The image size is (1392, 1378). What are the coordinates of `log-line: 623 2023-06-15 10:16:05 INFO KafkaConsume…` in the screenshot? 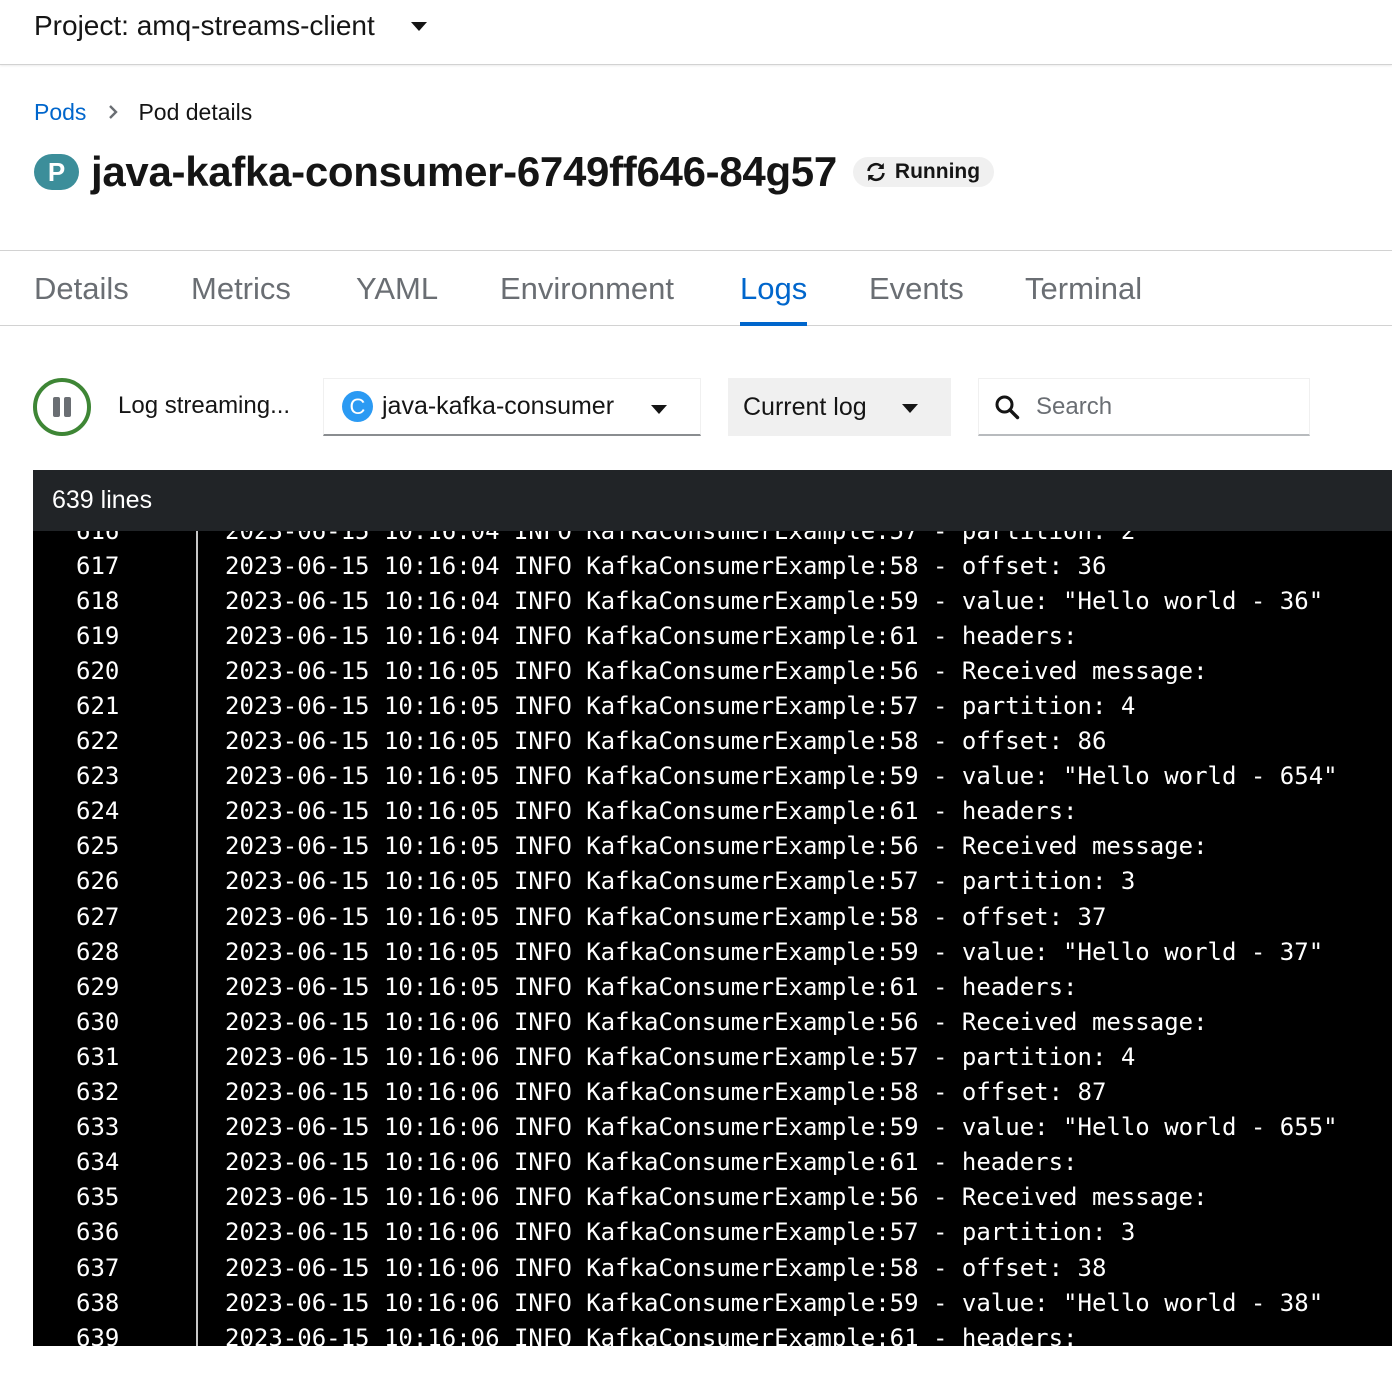 It's located at (712, 776).